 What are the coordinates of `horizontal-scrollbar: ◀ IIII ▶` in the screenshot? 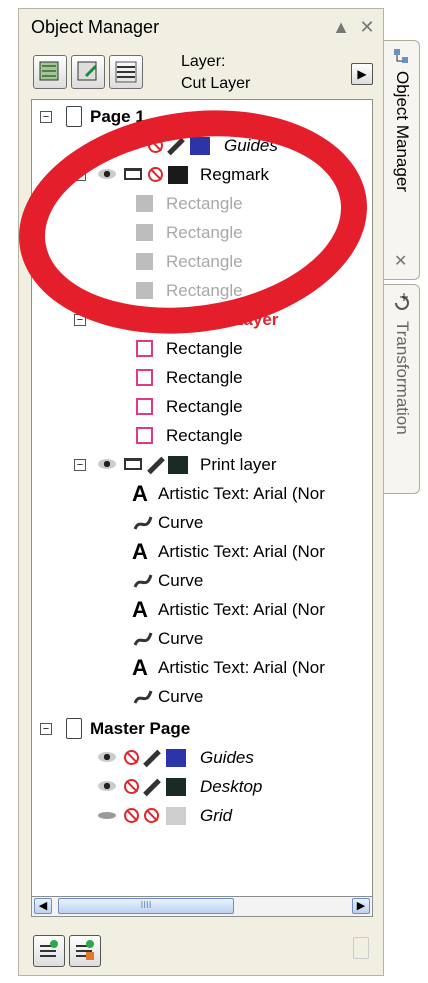 It's located at (202, 907).